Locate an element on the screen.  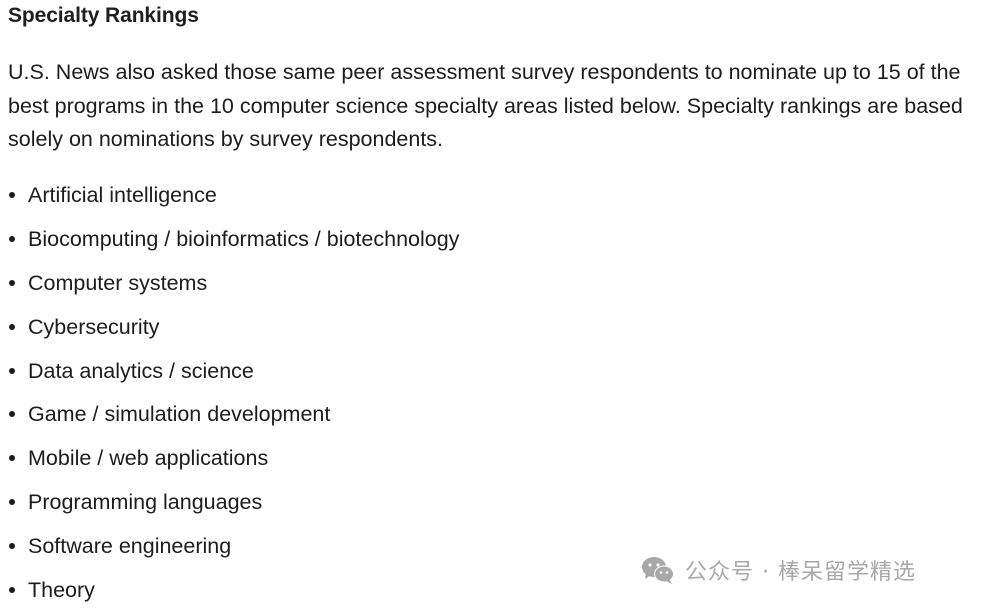
list-item: Game / simulation development is located at coordinates (229, 418).